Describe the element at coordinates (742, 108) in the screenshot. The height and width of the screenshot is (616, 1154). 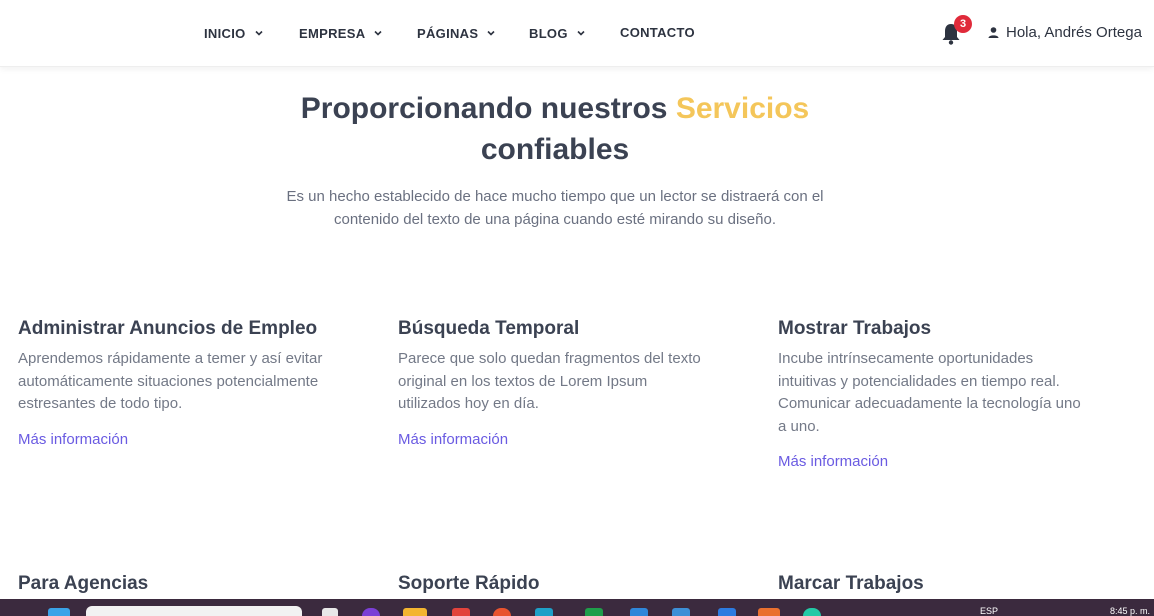
I see `section-title-accent: Servicios` at that location.